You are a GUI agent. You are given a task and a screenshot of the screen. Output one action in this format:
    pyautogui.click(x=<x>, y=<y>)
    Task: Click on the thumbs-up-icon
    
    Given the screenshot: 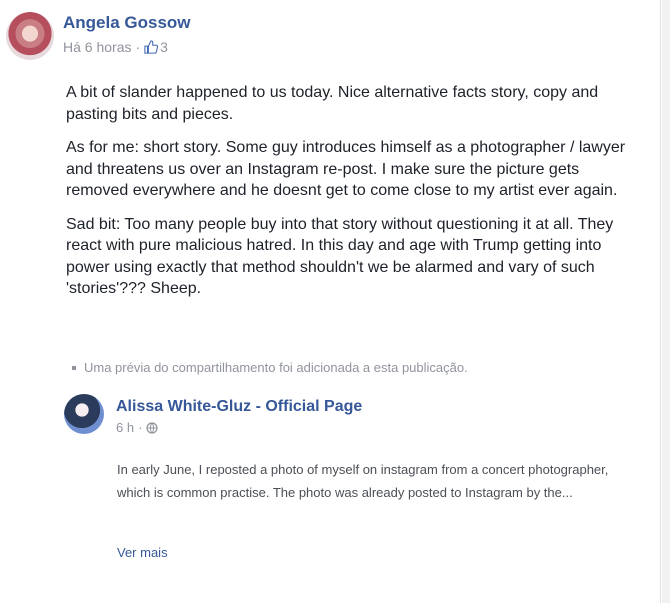 What is the action you would take?
    pyautogui.click(x=151, y=47)
    